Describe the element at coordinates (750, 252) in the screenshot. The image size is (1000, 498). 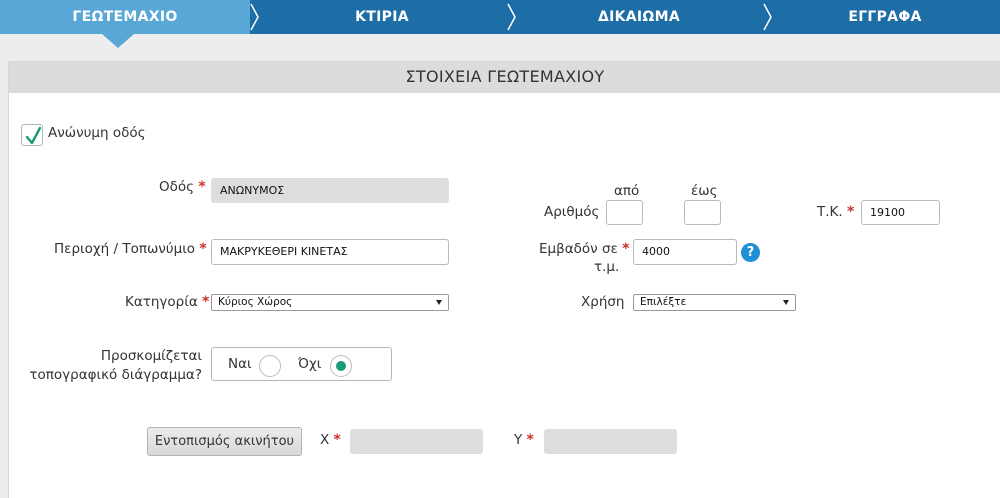
I see `help-icon: ?` at that location.